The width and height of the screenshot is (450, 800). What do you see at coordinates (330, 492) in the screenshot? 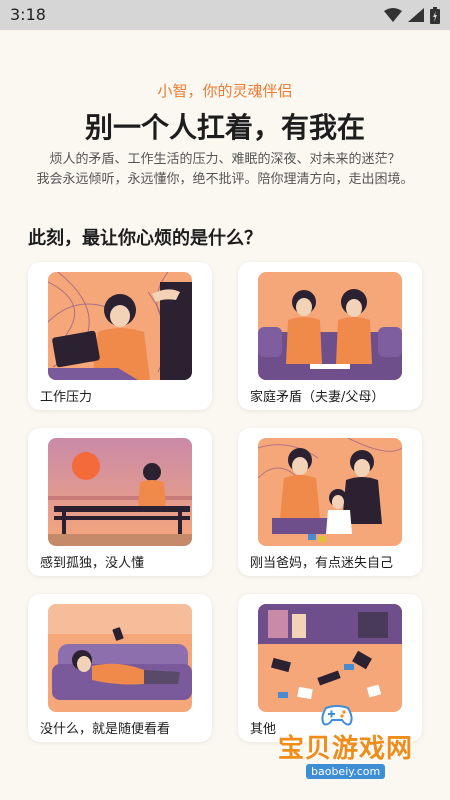
I see `new-parents-illustration` at bounding box center [330, 492].